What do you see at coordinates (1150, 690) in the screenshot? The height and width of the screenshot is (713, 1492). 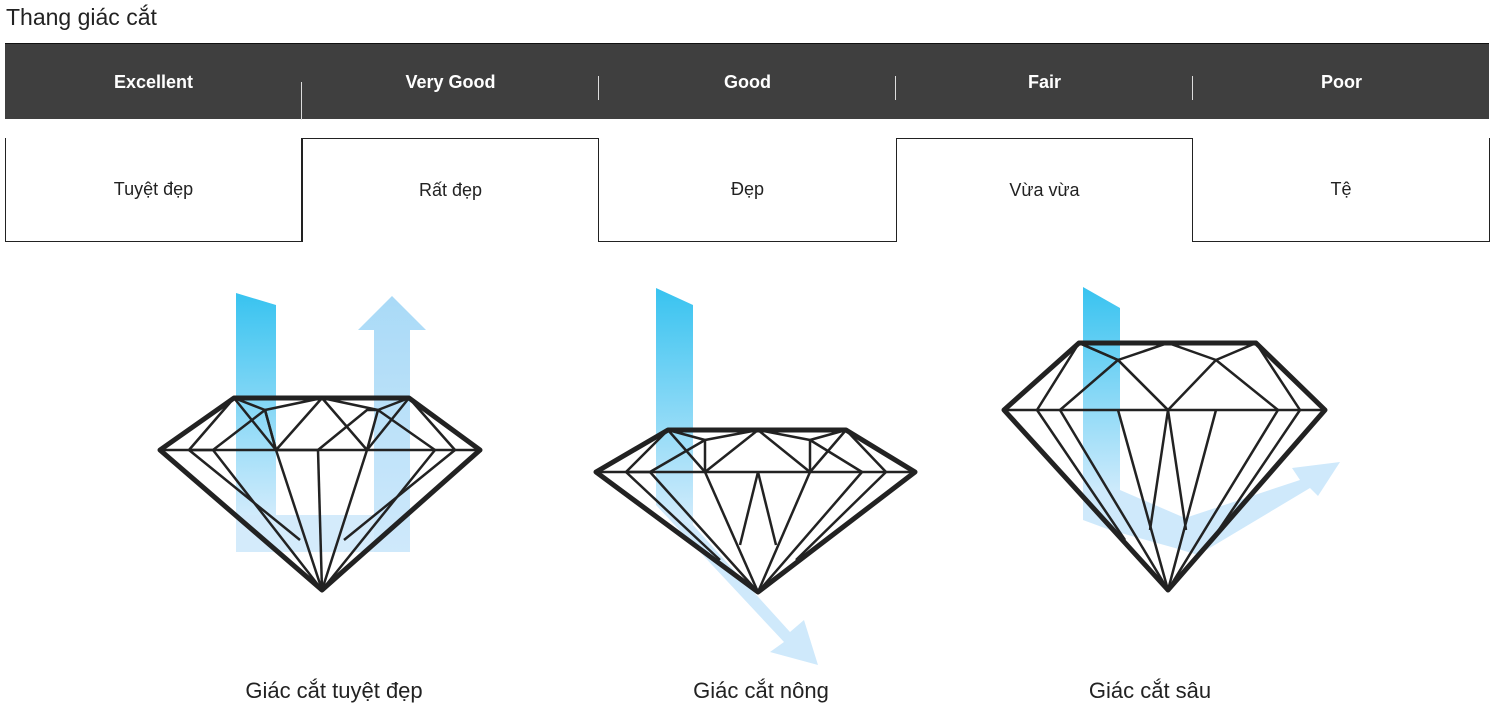 I see `caption-deep-cut: Giác cắt sâu` at bounding box center [1150, 690].